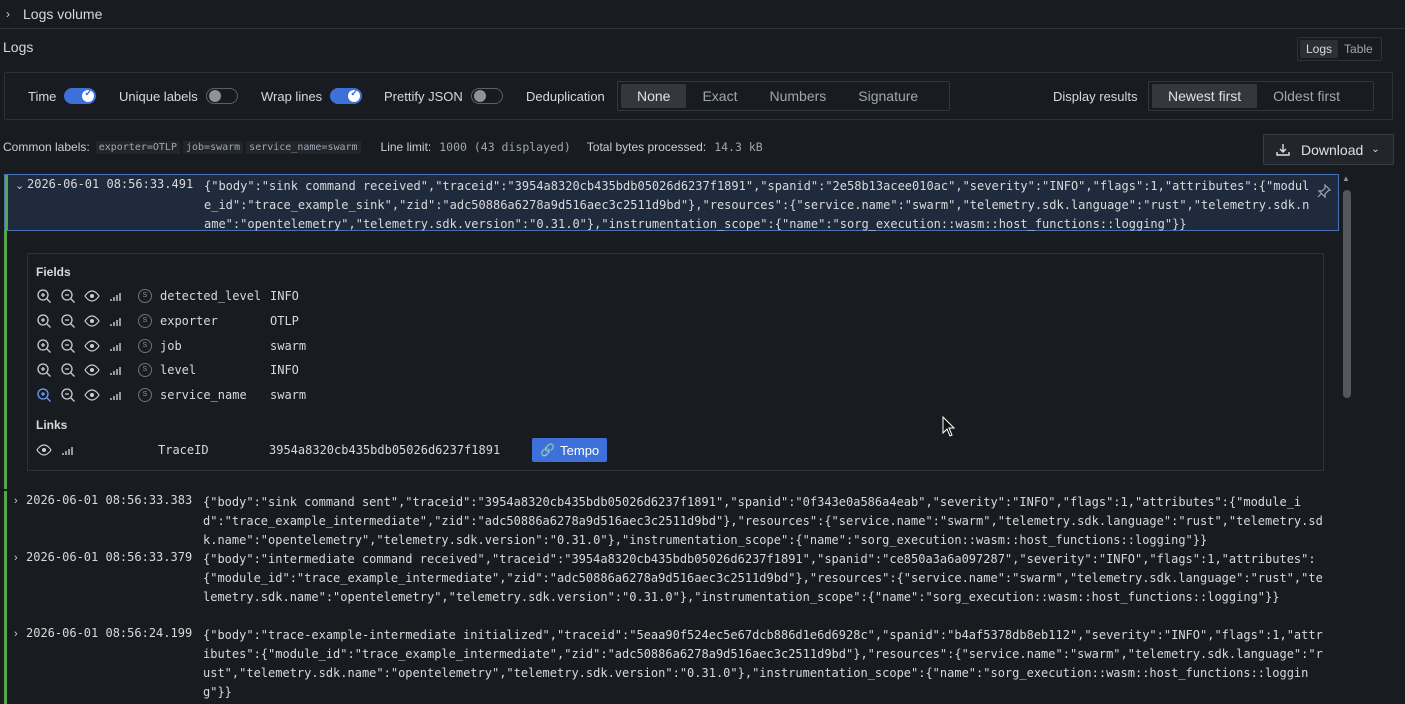 The image size is (1405, 704). Describe the element at coordinates (1306, 96) in the screenshot. I see `sort-oldest-first: Oldest first` at that location.